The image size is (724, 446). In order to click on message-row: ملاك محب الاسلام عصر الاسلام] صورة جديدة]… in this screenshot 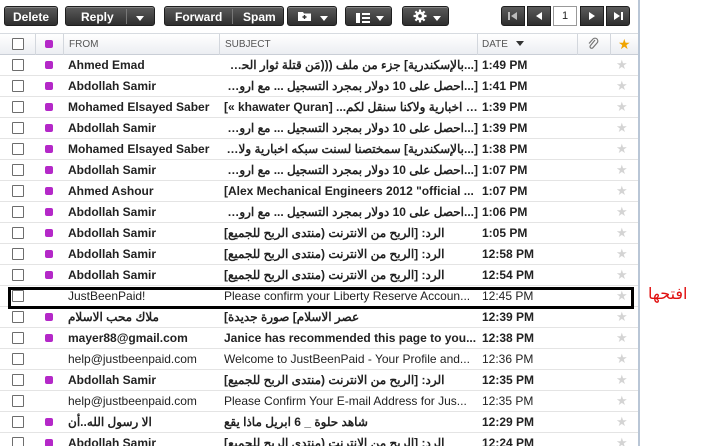, I will do `click(319, 317)`.